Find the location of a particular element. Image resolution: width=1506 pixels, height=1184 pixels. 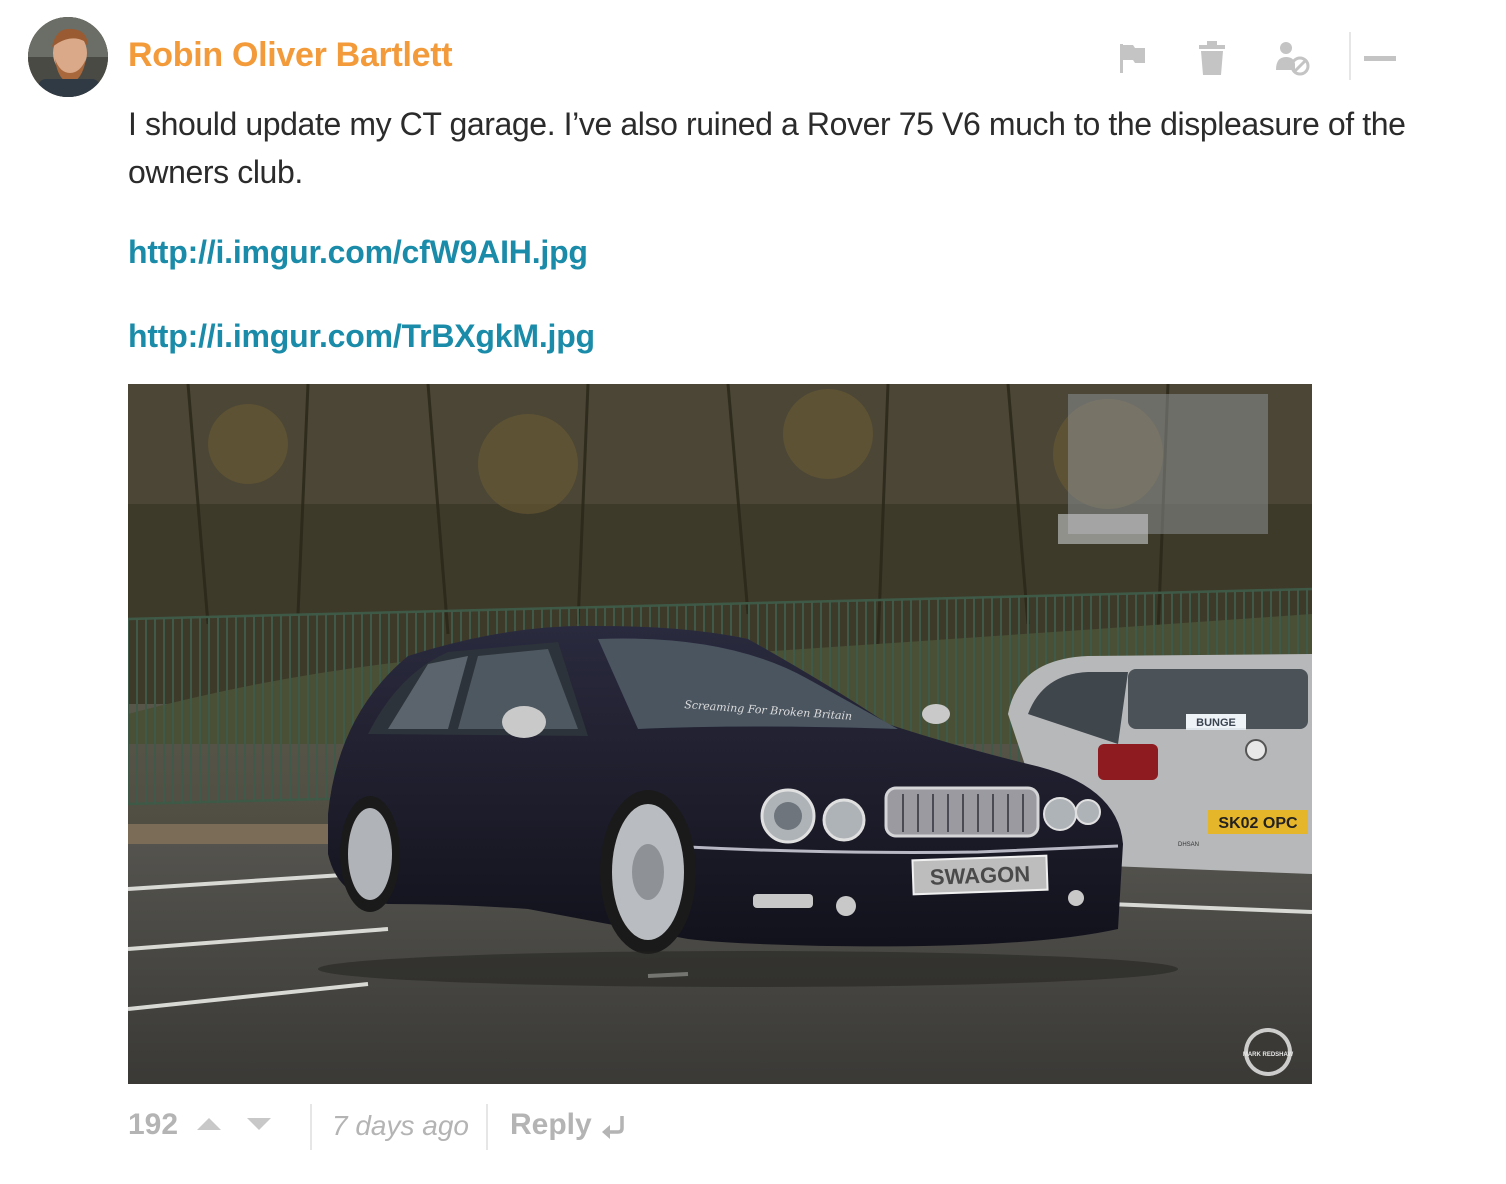

block-user-button is located at coordinates (1292, 58).